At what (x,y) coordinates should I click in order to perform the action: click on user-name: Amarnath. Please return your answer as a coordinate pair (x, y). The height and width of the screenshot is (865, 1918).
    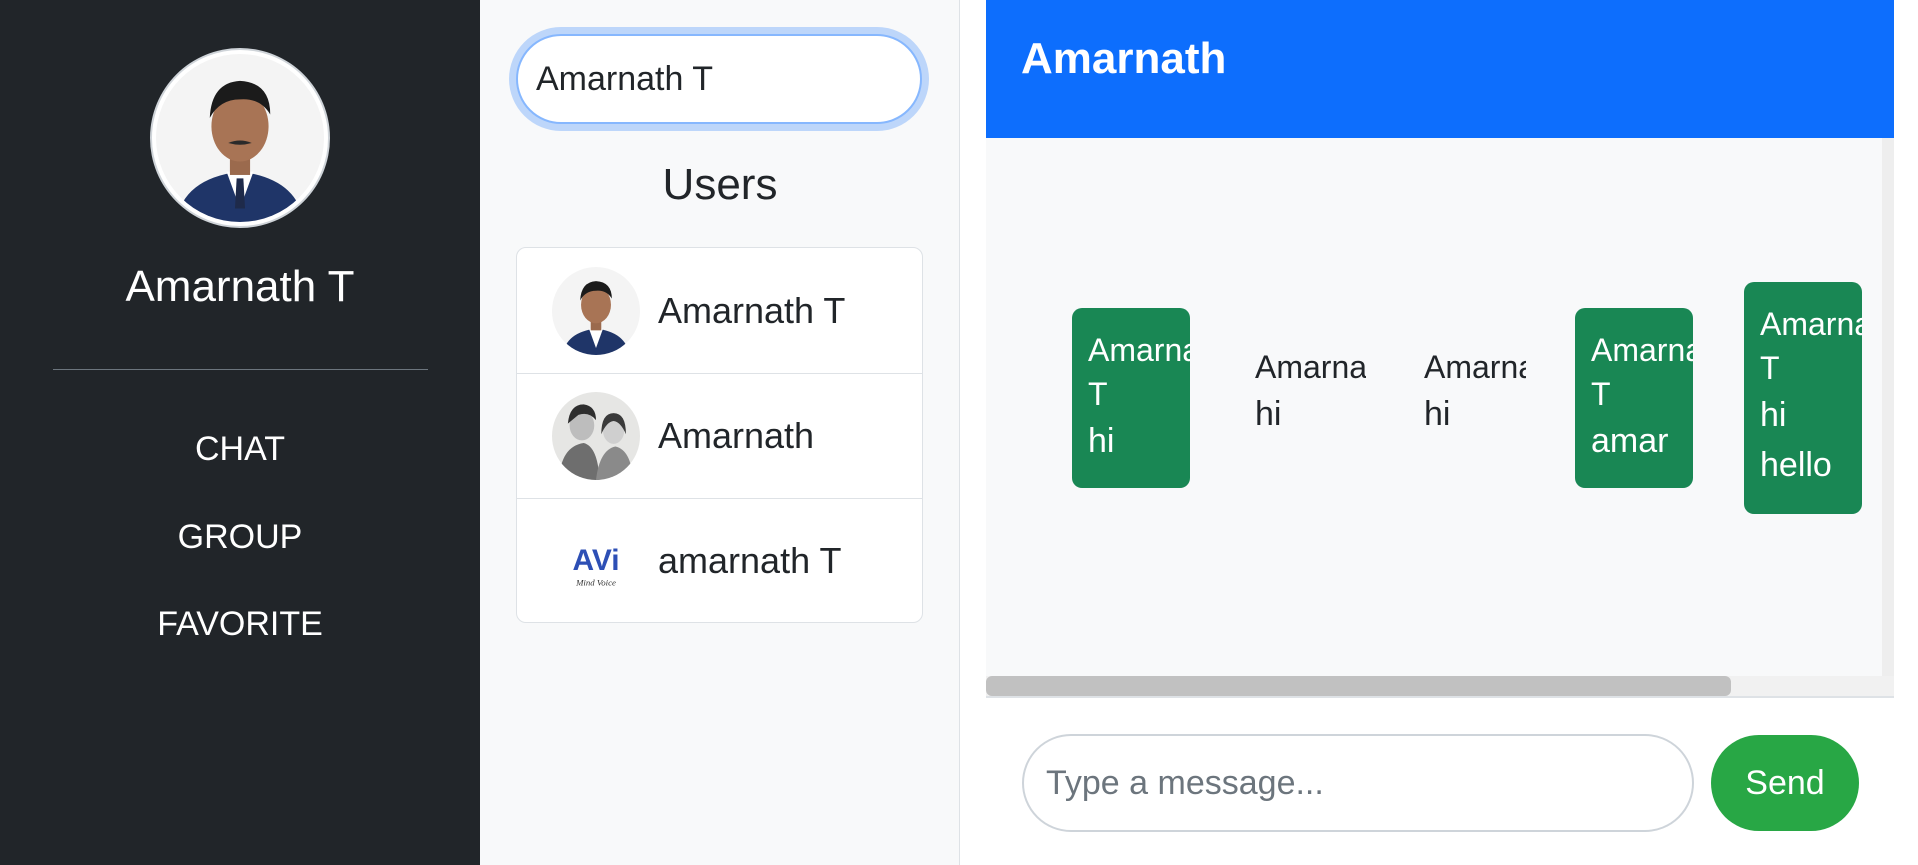
    Looking at the image, I should click on (736, 435).